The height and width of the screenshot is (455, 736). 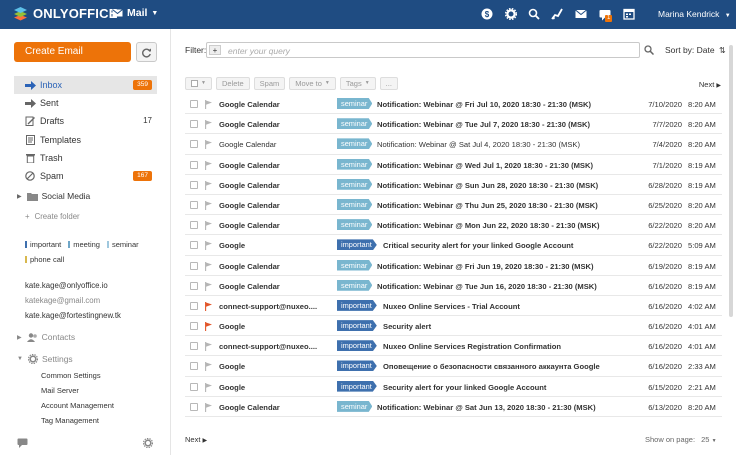 I want to click on user-menu: Marina Kendrick ▼, so click(x=694, y=14).